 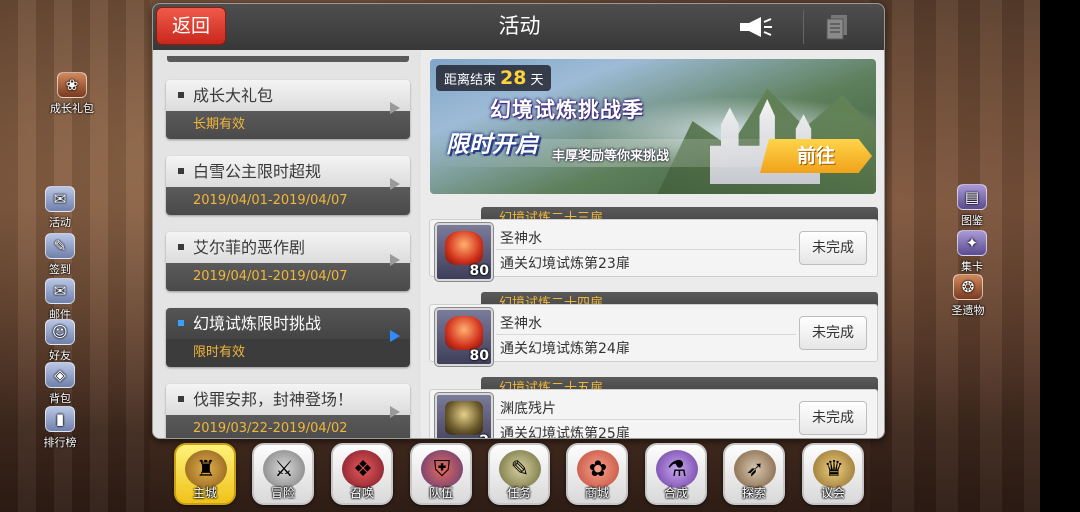 I want to click on side-cards: ✦ 集卡, so click(x=972, y=252).